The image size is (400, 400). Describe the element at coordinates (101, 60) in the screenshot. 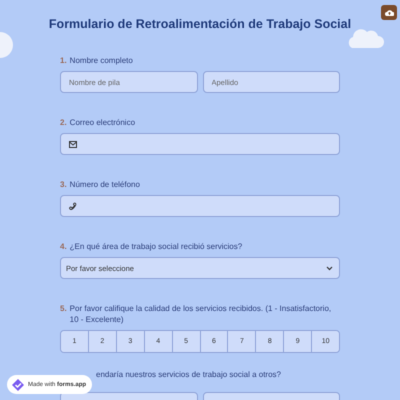

I see `question-label: Nombre completo` at that location.